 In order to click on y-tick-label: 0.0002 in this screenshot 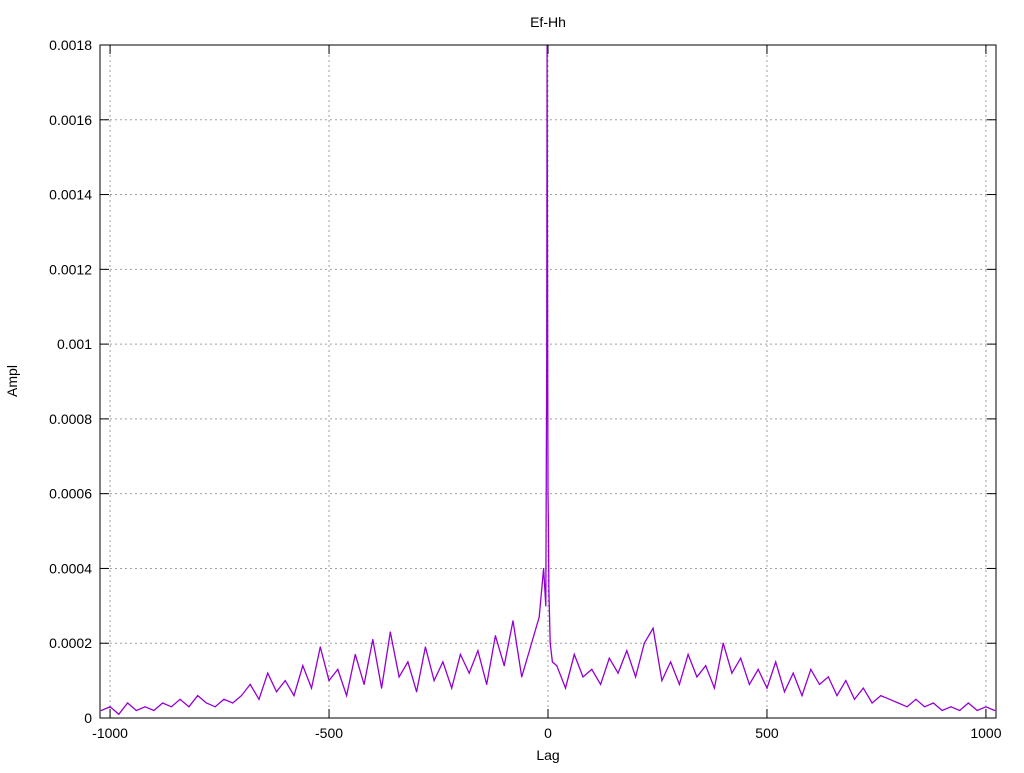, I will do `click(70, 643)`.